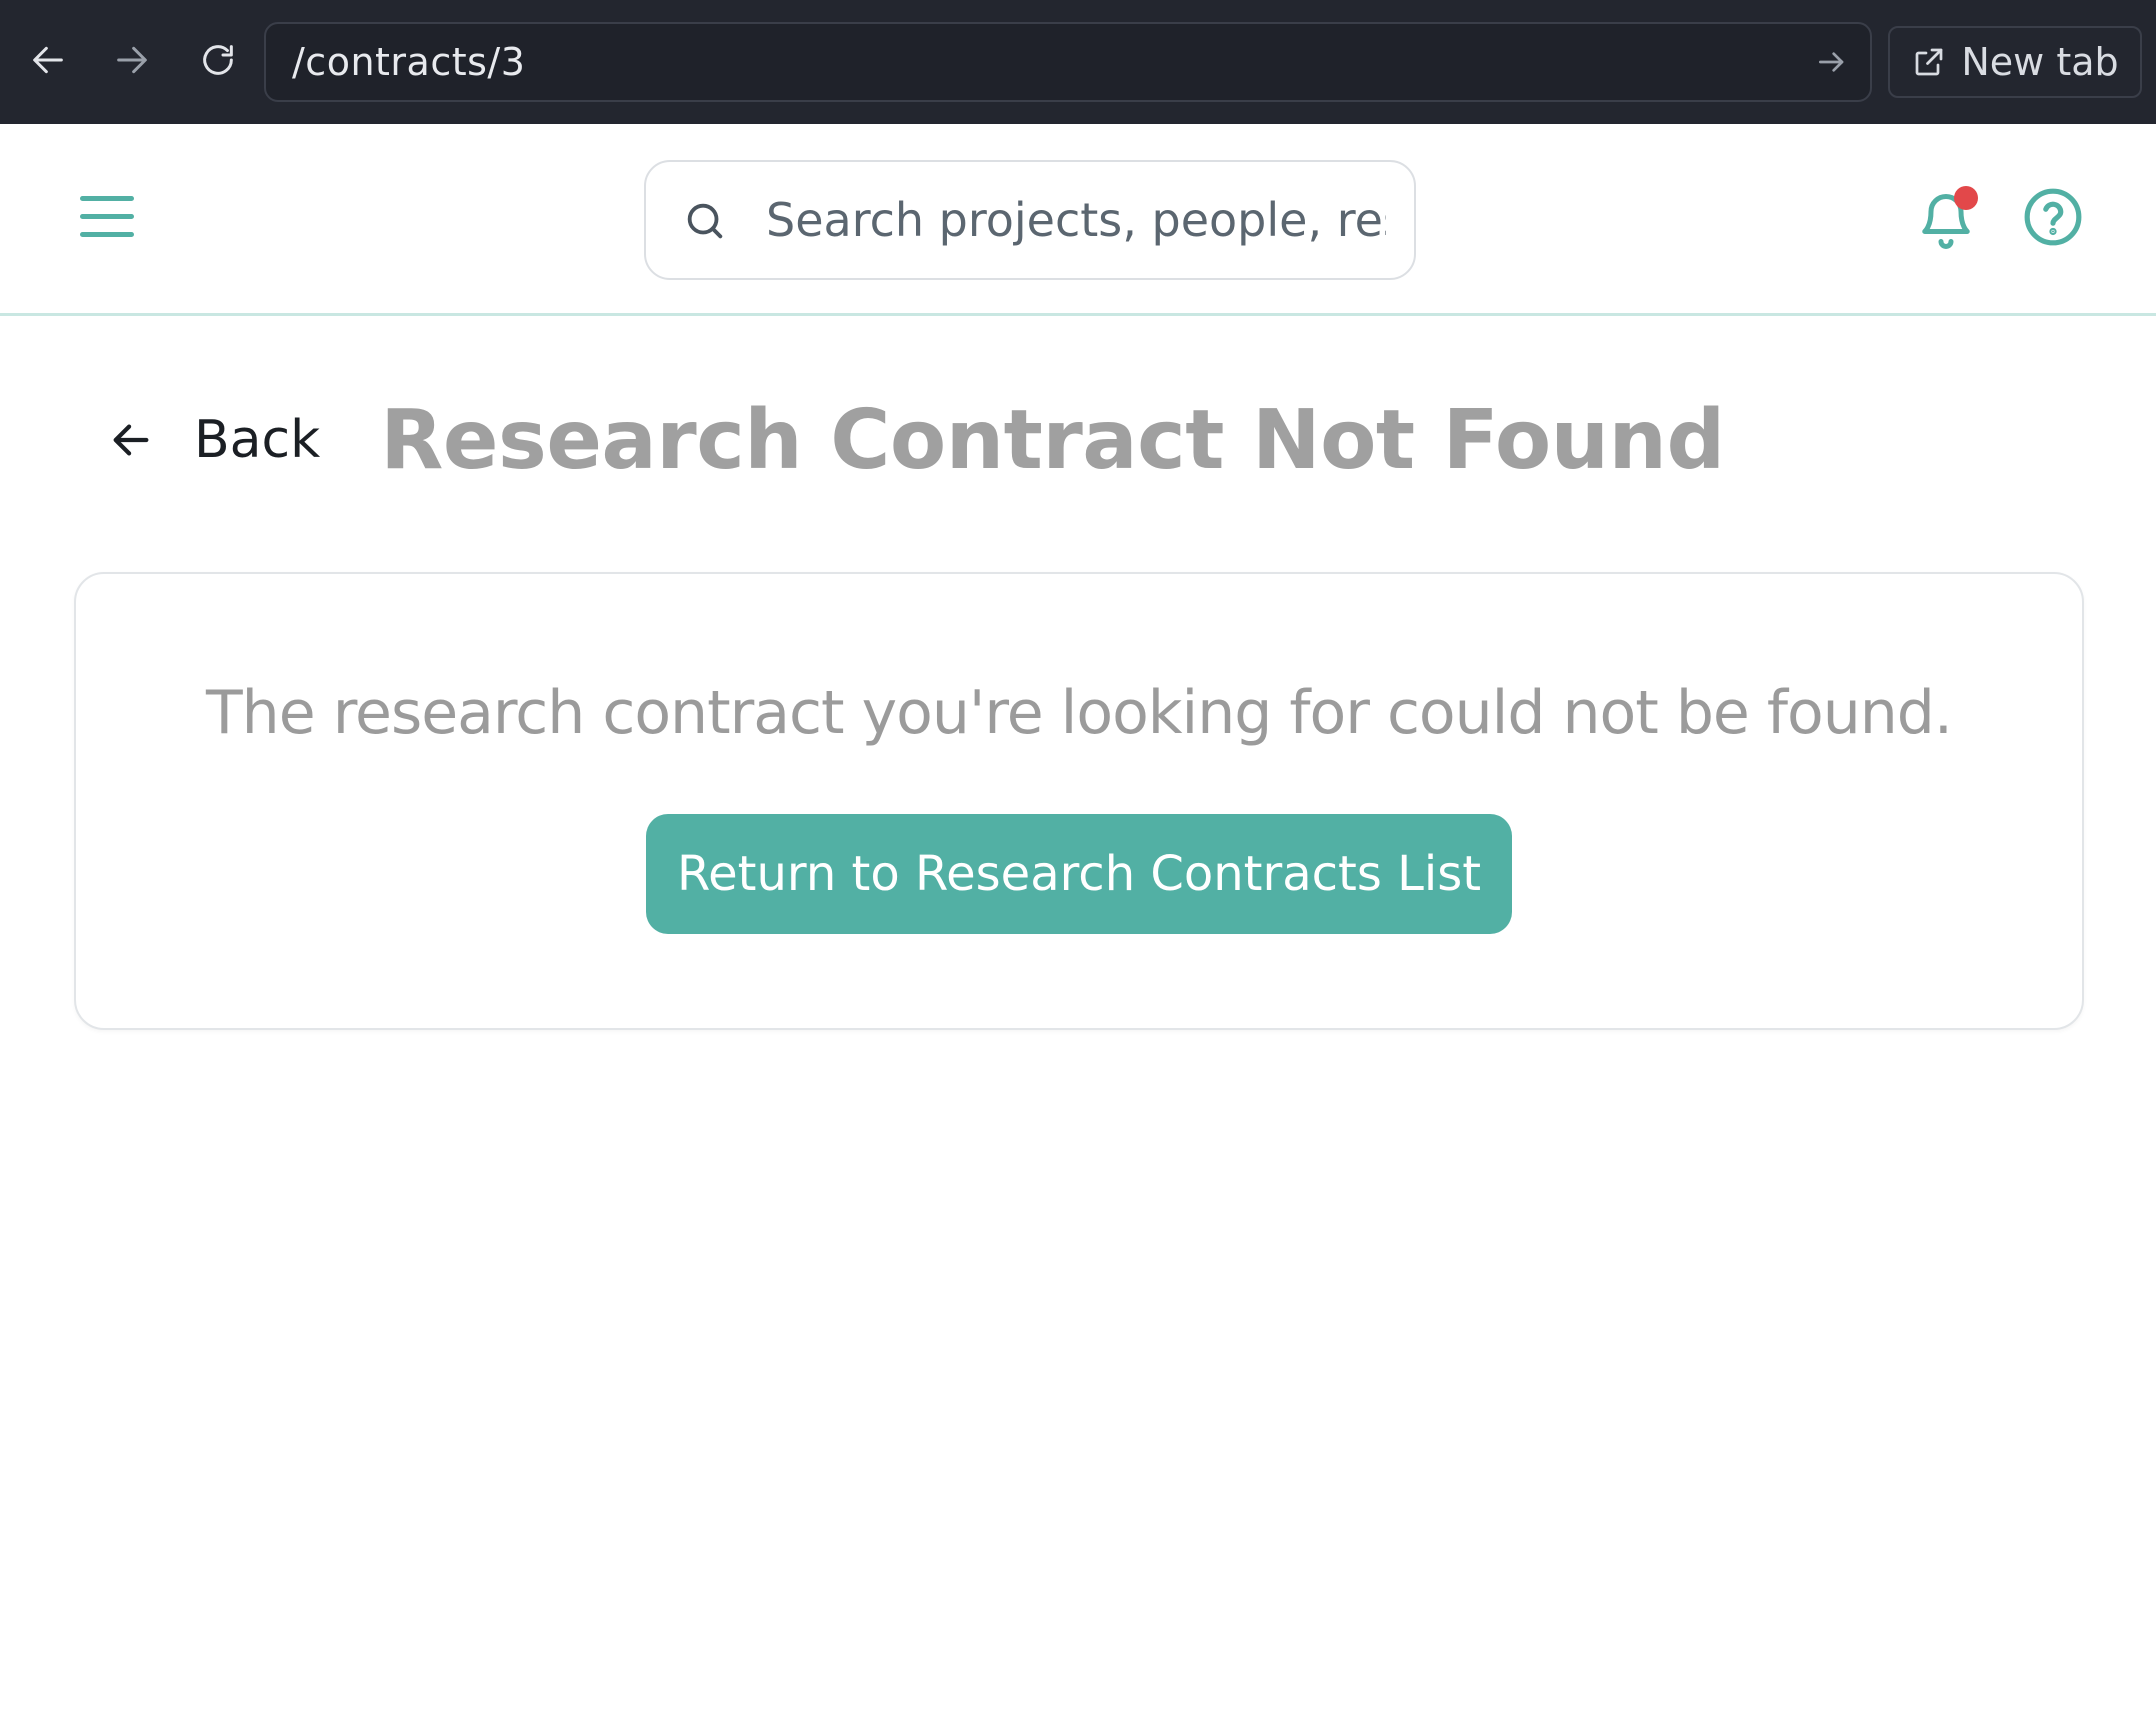 The height and width of the screenshot is (1722, 2156). Describe the element at coordinates (257, 440) in the screenshot. I see `back-label: Back` at that location.